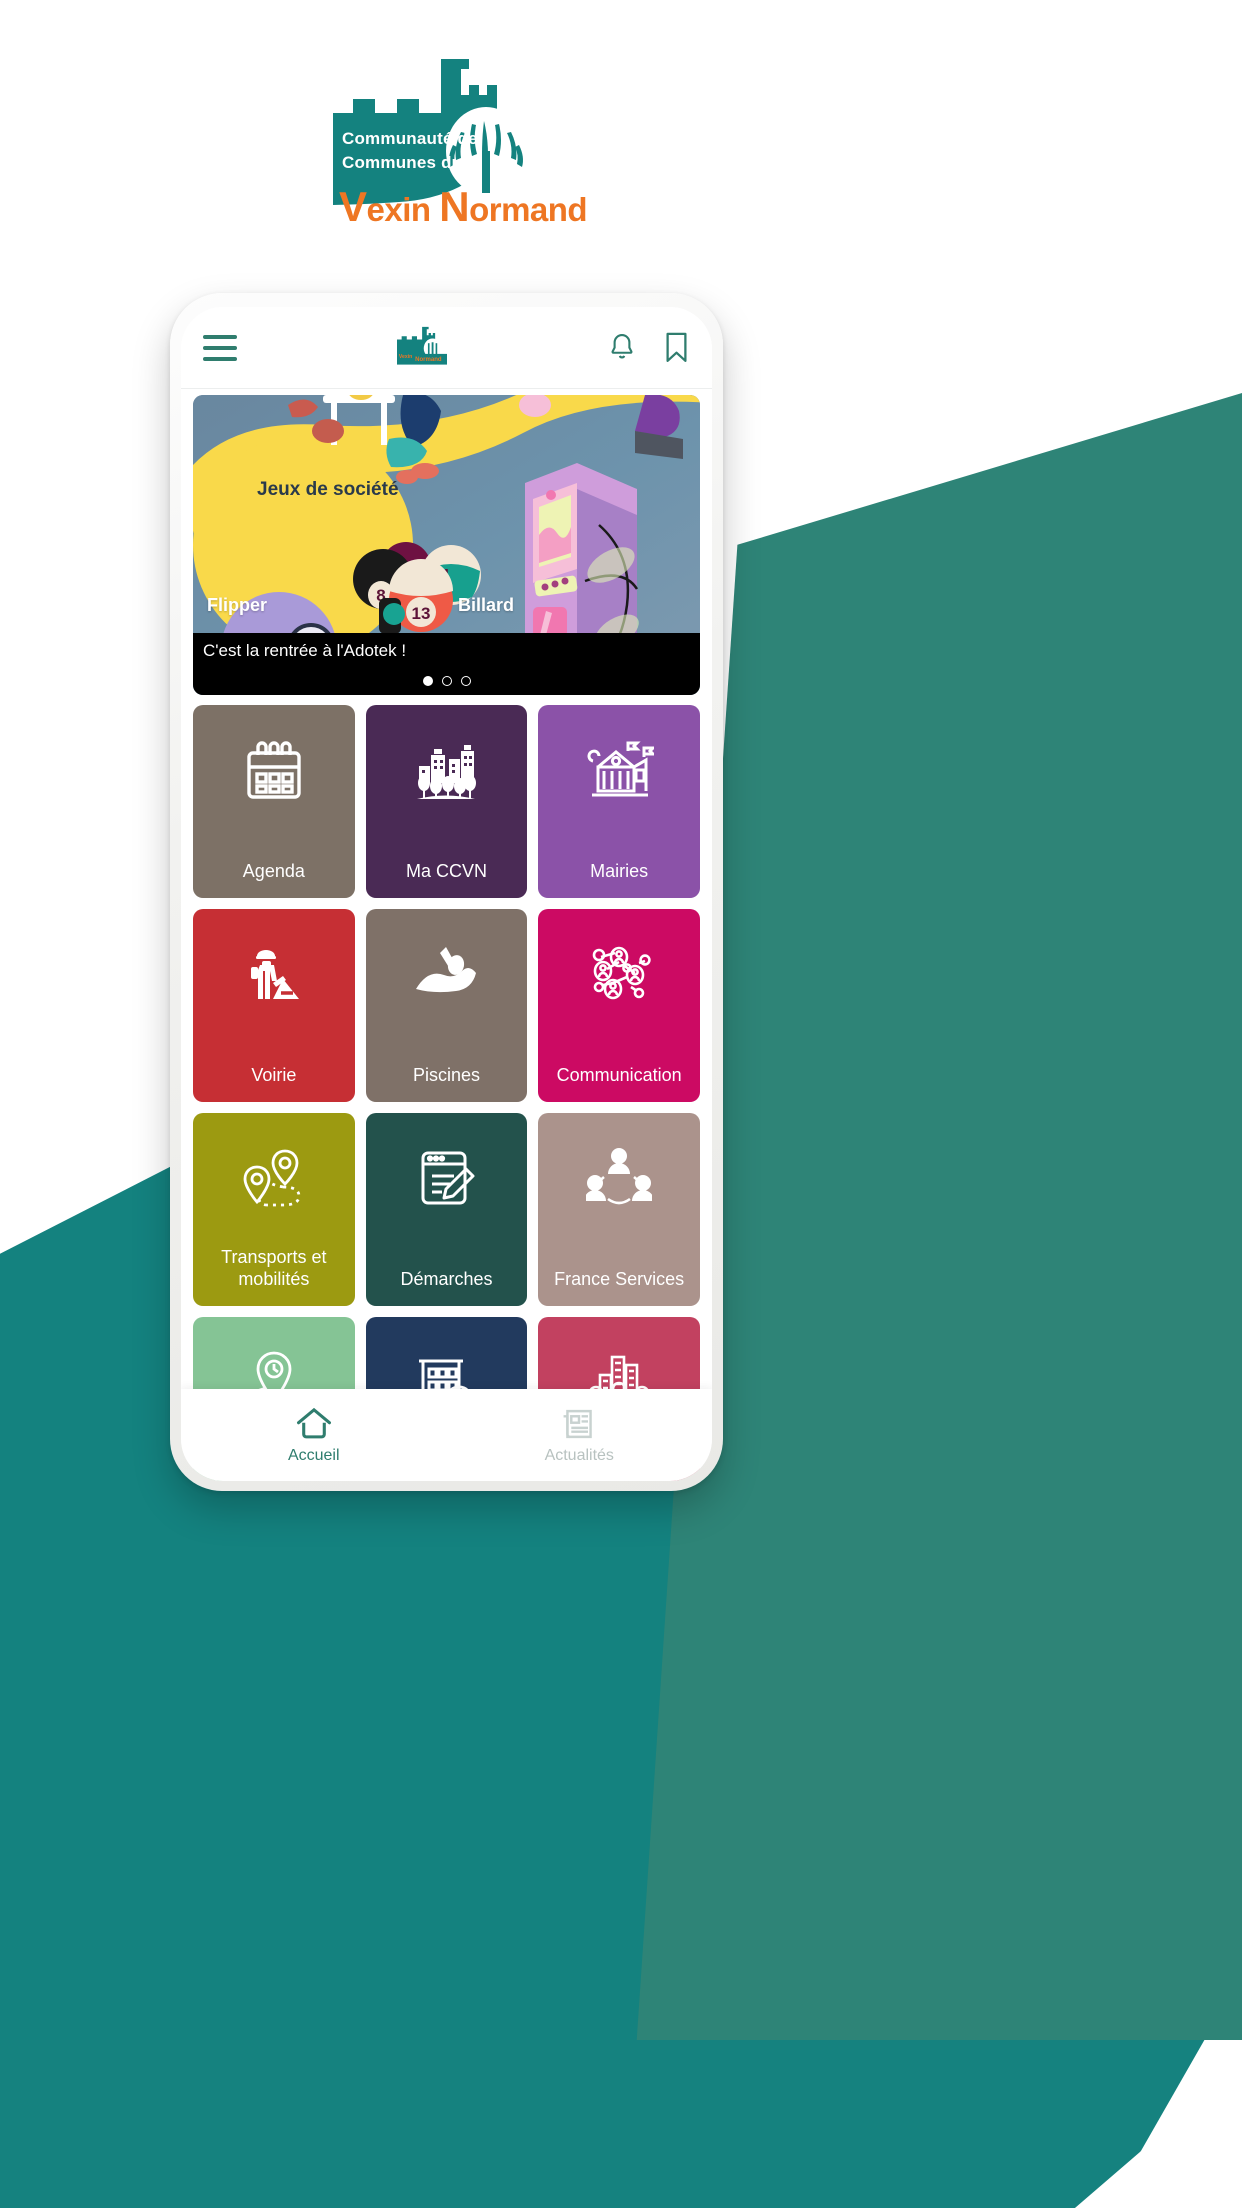 Image resolution: width=1242 pixels, height=2208 pixels. What do you see at coordinates (619, 871) in the screenshot?
I see `tile-label: Mairies` at bounding box center [619, 871].